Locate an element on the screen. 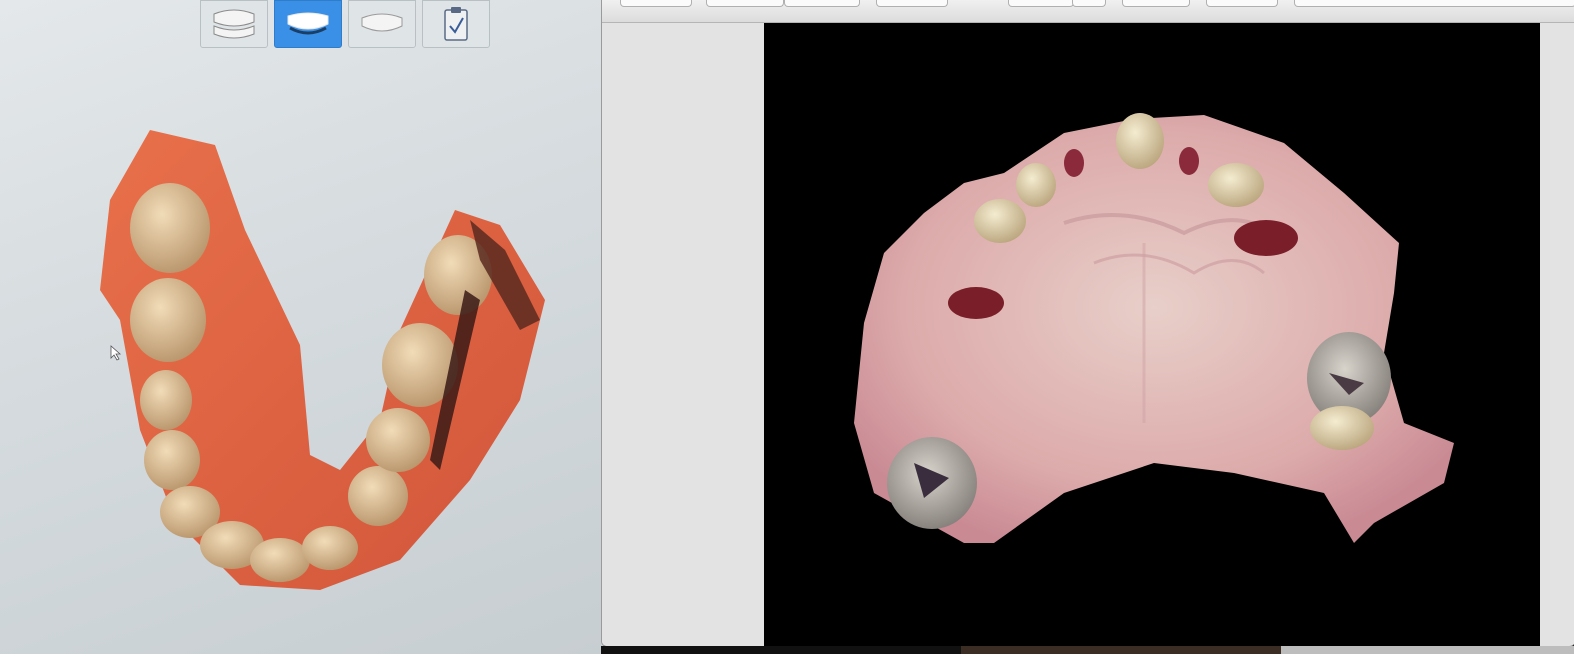 The width and height of the screenshot is (1574, 654). search-field is located at coordinates (1434, 3).